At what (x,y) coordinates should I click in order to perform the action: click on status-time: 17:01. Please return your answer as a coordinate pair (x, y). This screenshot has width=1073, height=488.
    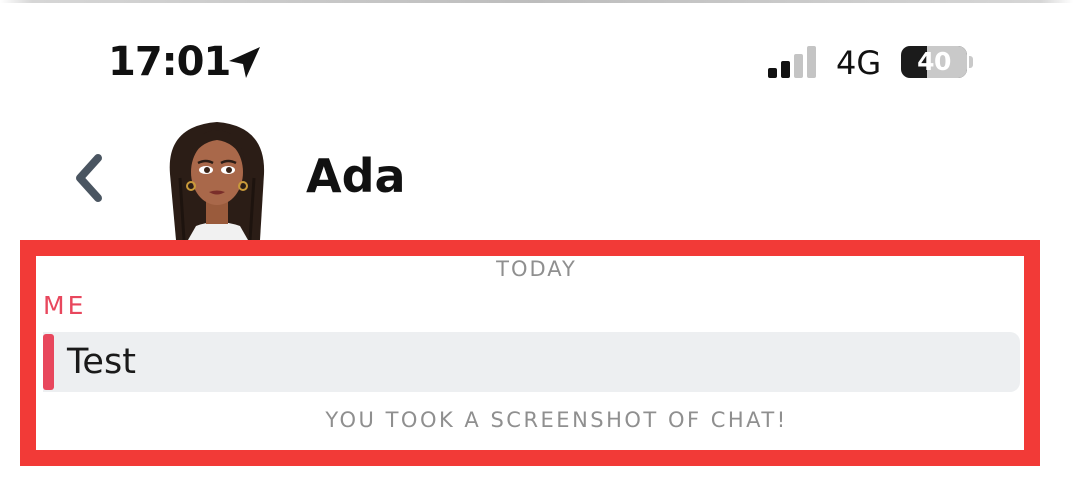
    Looking at the image, I should click on (169, 62).